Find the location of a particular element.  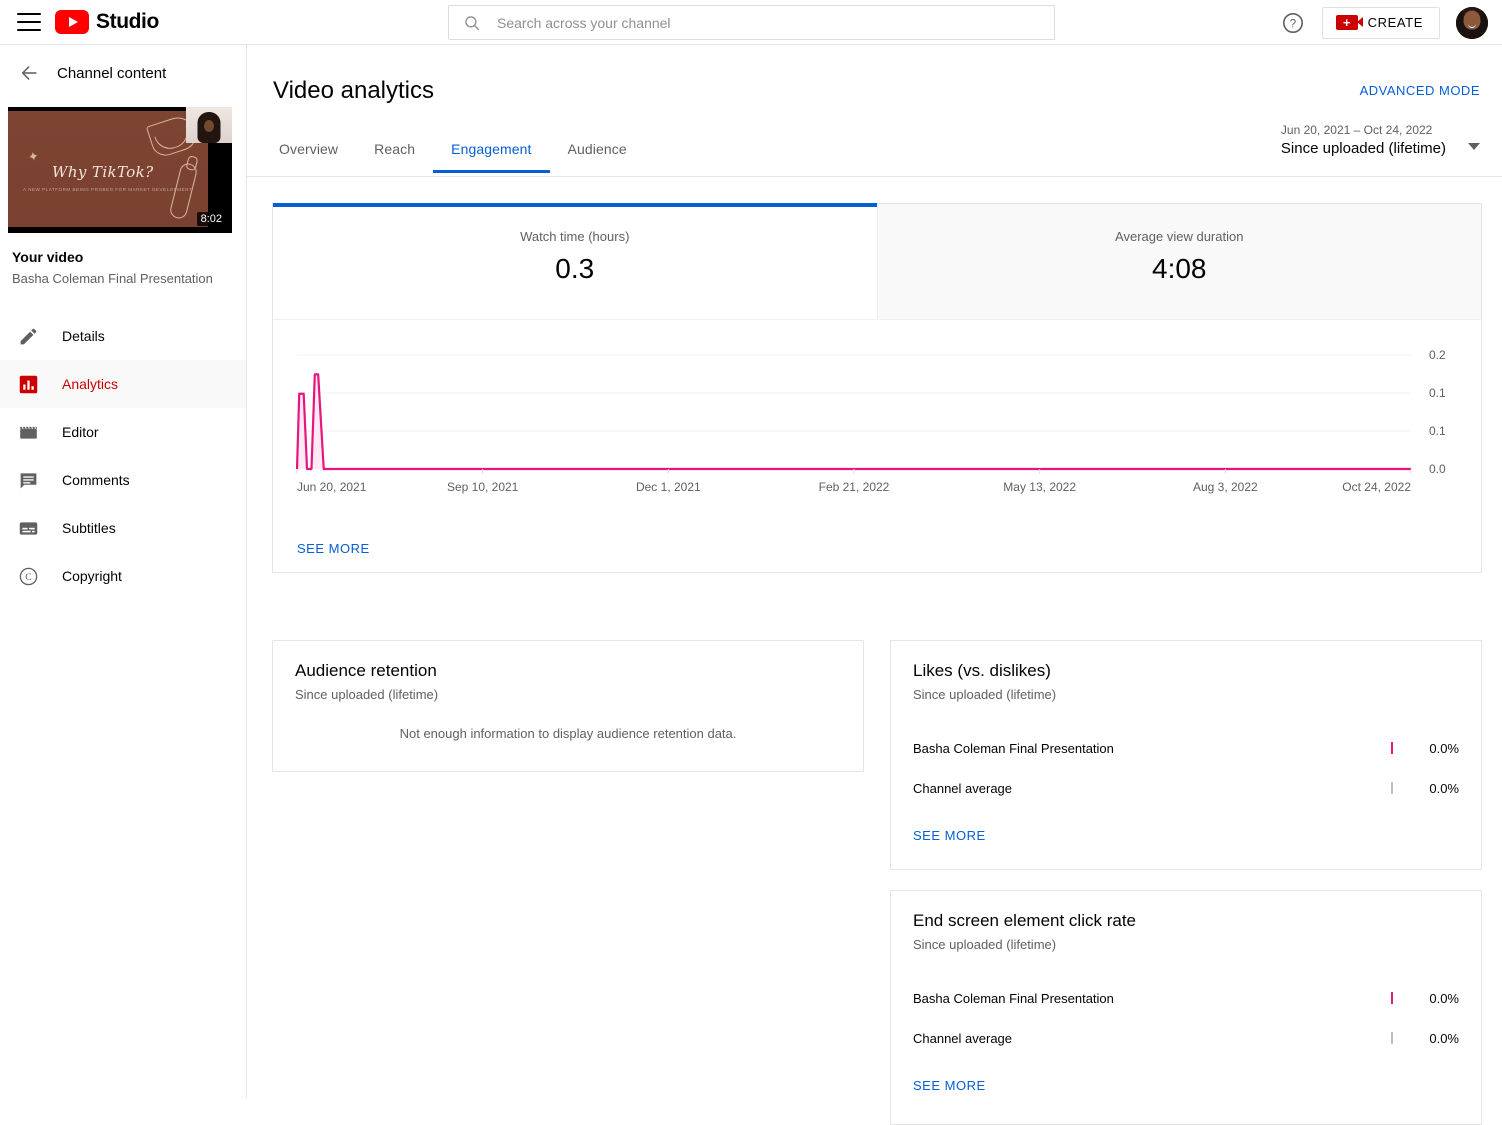

sidebar-item-details: Details is located at coordinates (123, 336).